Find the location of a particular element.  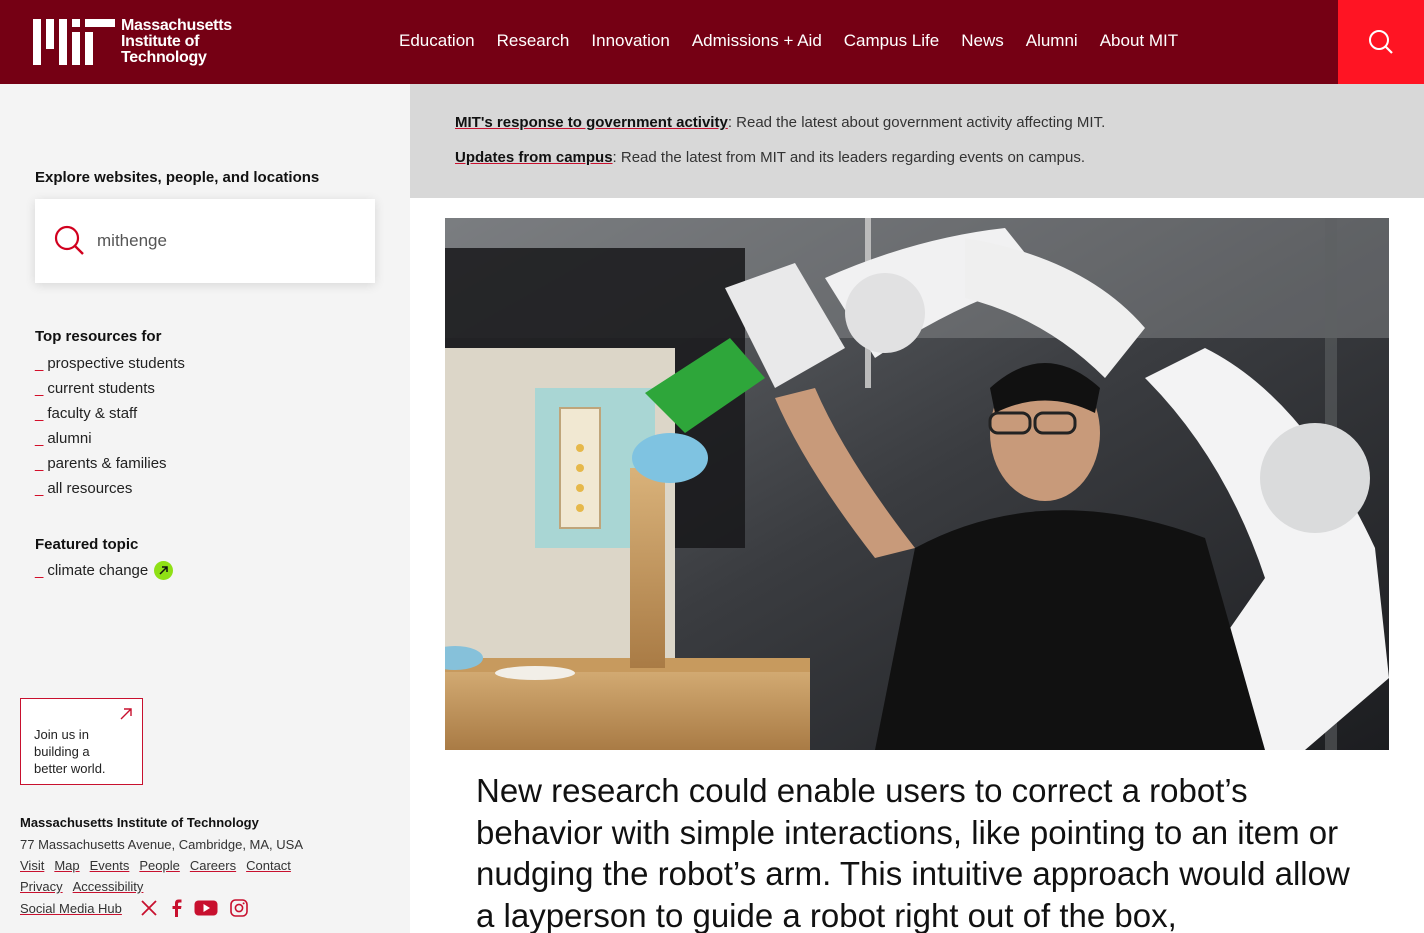

instagram-icon is located at coordinates (239, 908).